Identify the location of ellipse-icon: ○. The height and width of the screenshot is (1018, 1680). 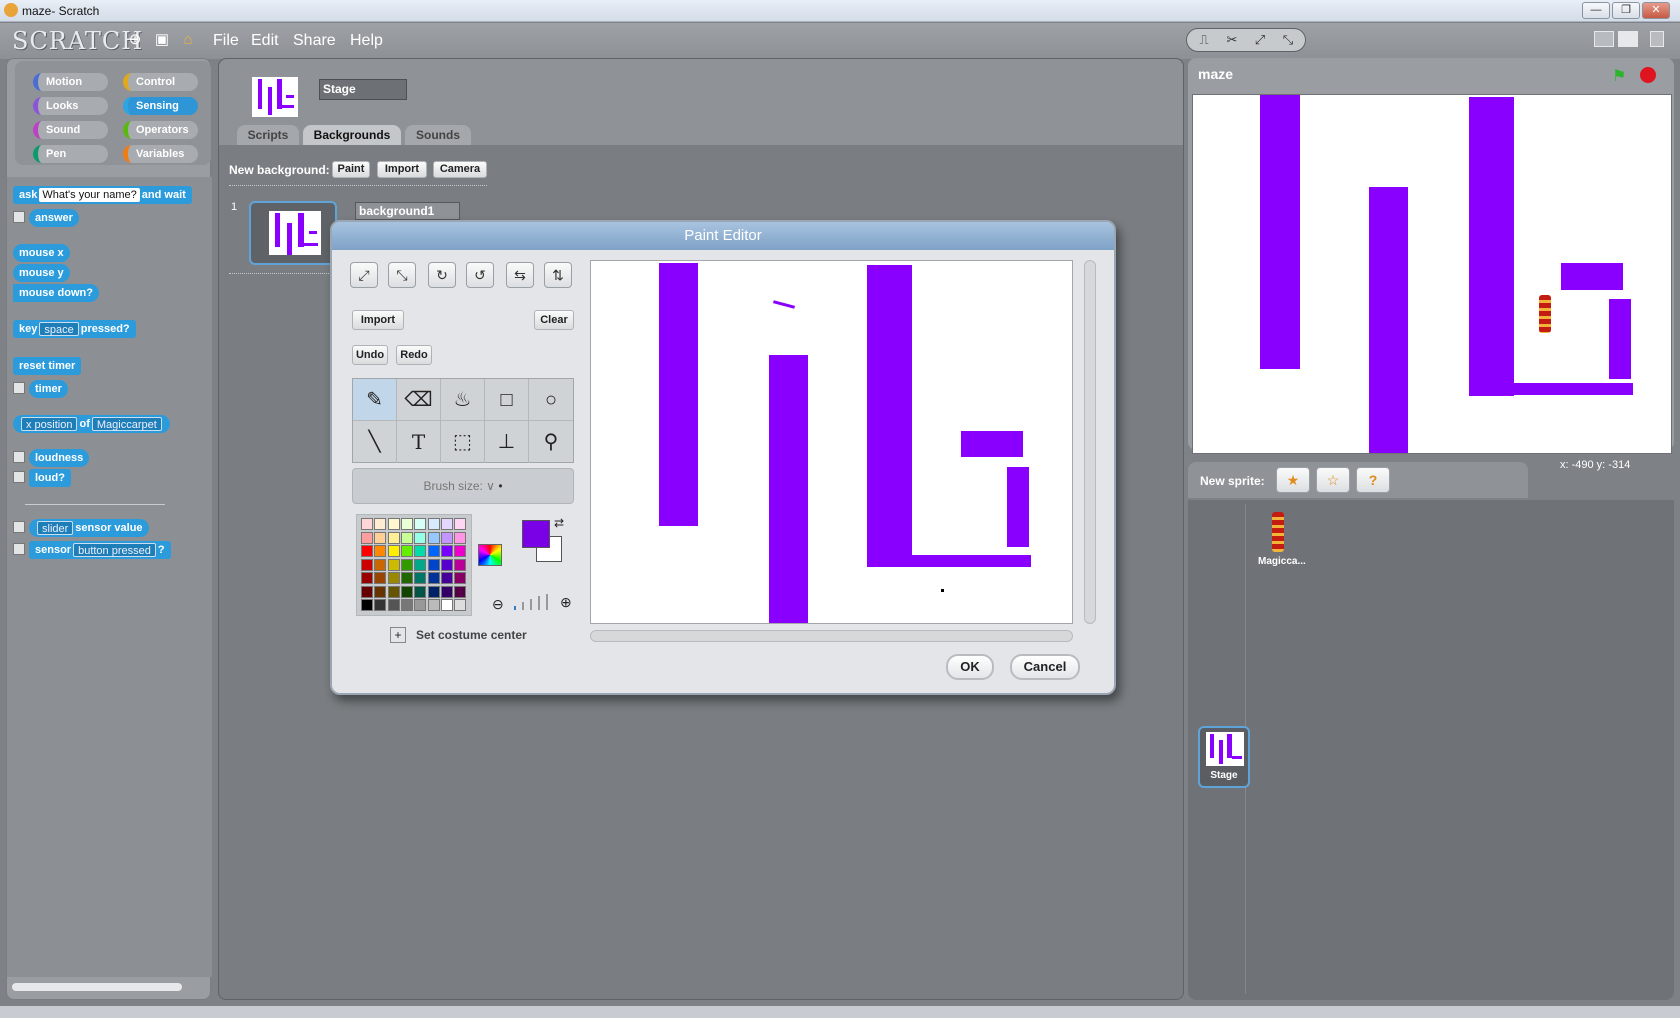
(551, 400).